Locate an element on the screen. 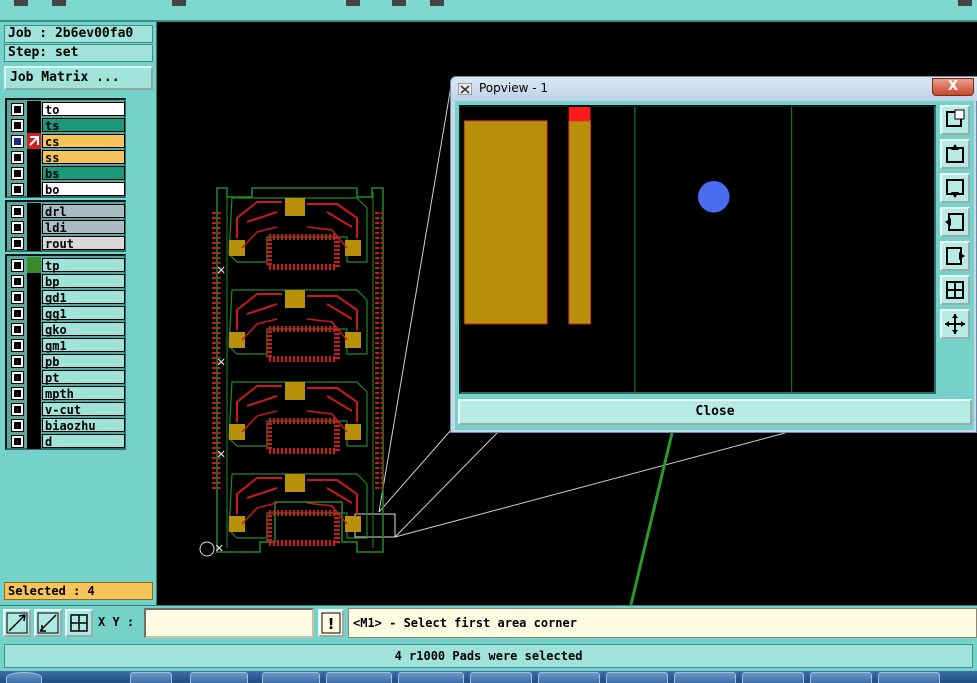 Image resolution: width=977 pixels, height=683 pixels. measure-icon is located at coordinates (48, 623).